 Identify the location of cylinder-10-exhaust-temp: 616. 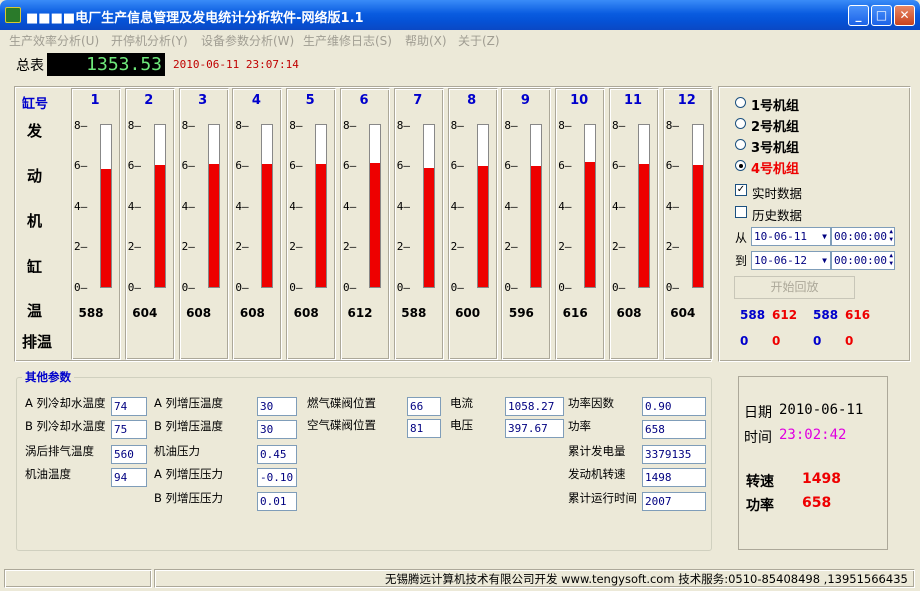
(575, 313).